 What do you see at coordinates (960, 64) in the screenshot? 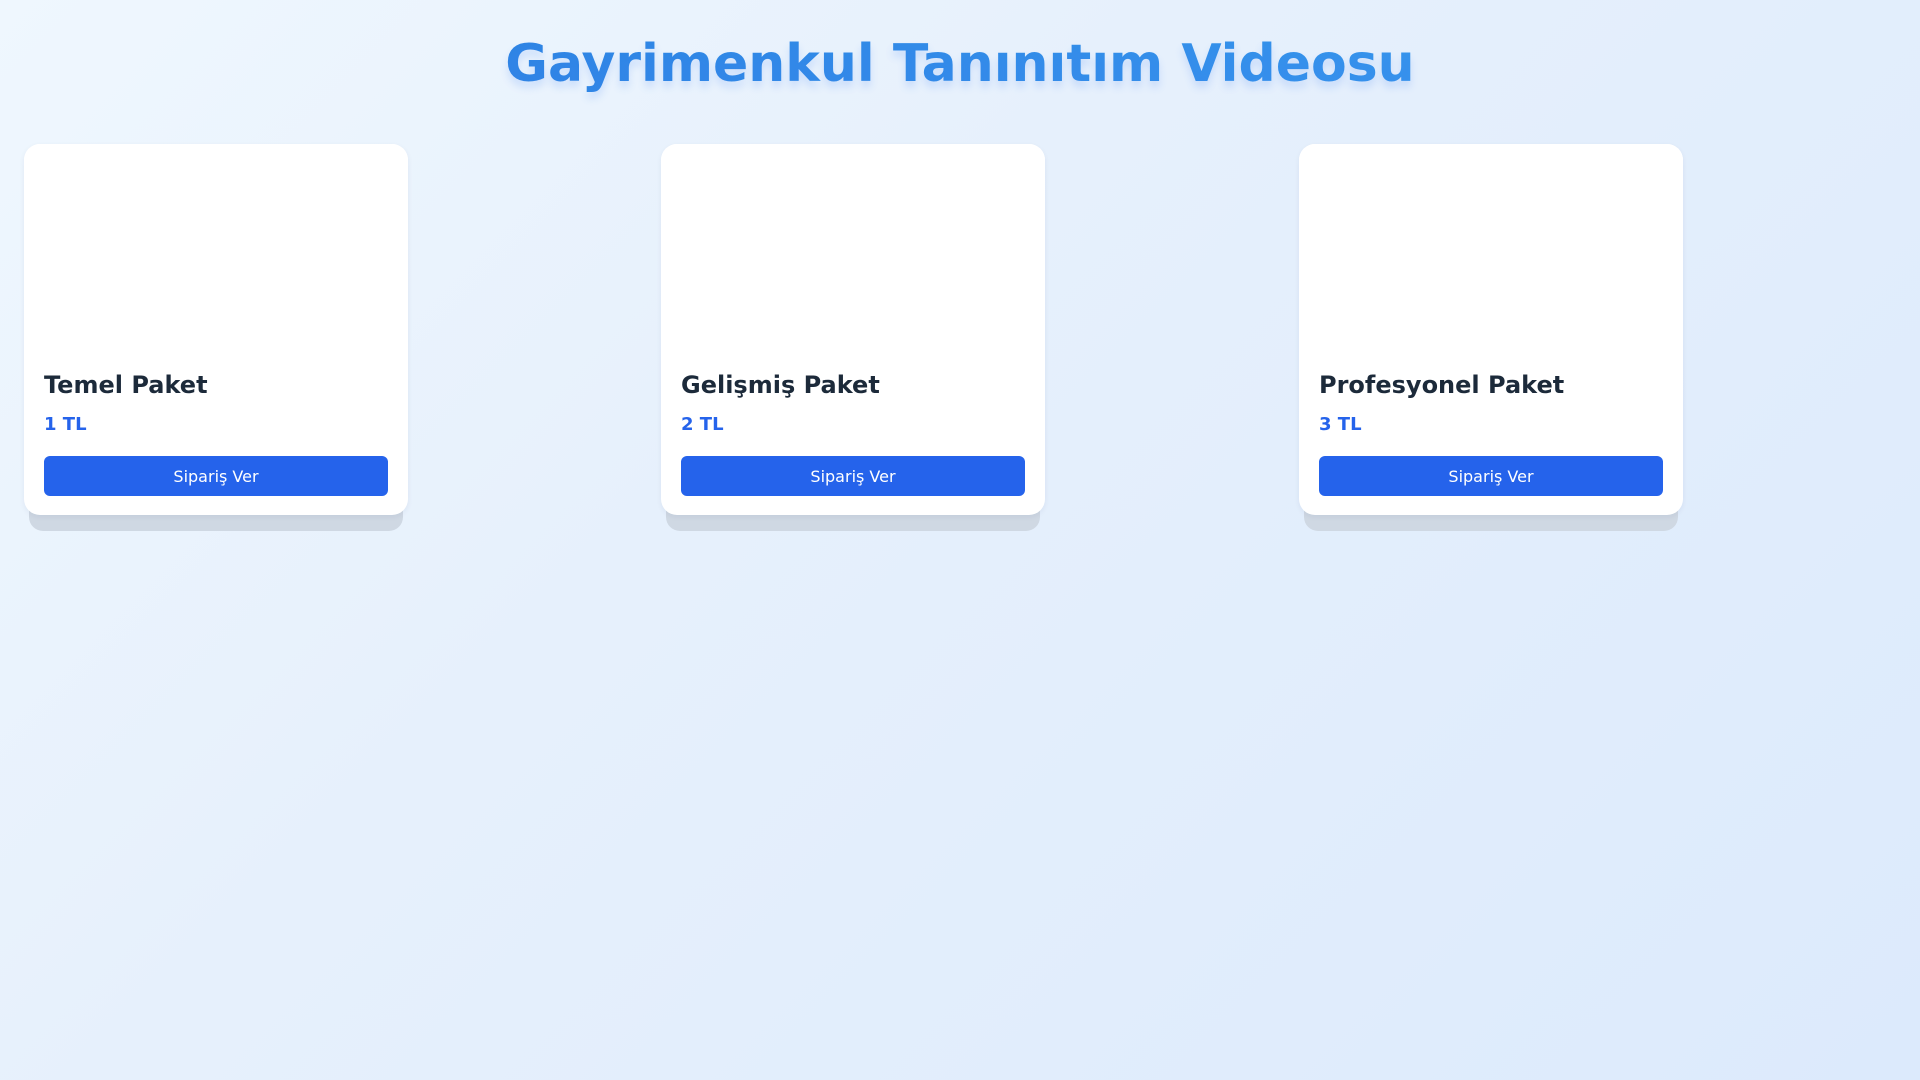
I see `page-title: Gayrimenkul Tanınıtım Videosu` at bounding box center [960, 64].